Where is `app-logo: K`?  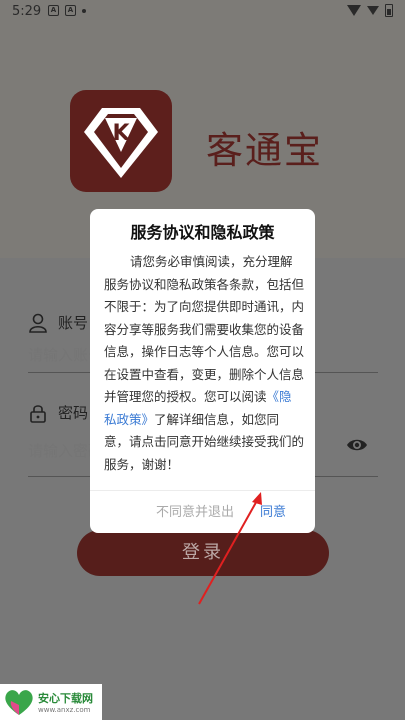
app-logo: K is located at coordinates (121, 141).